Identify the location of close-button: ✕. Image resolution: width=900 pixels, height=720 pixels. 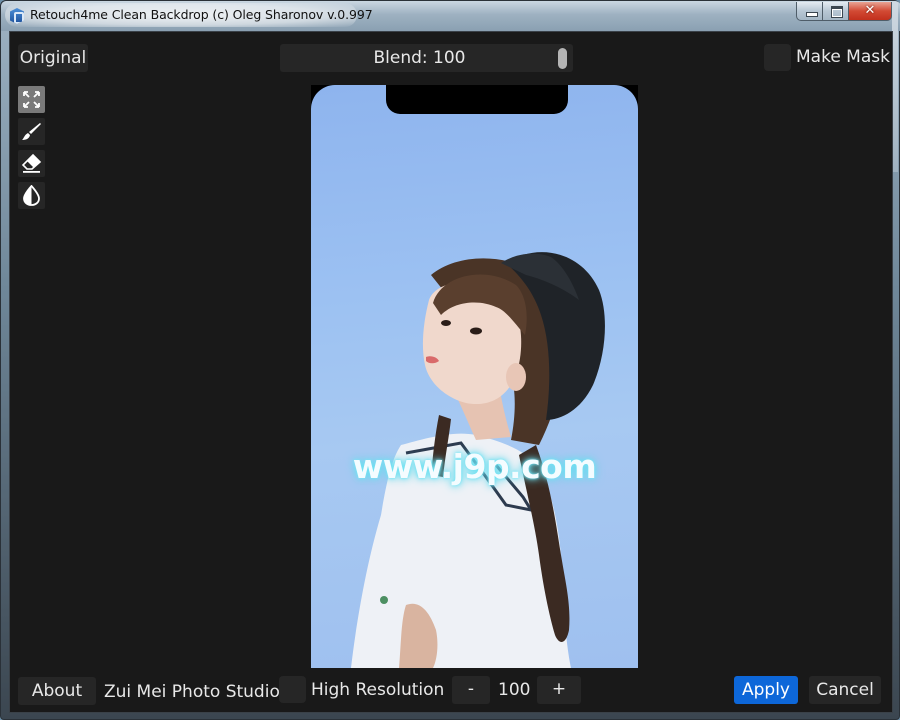
(870, 11).